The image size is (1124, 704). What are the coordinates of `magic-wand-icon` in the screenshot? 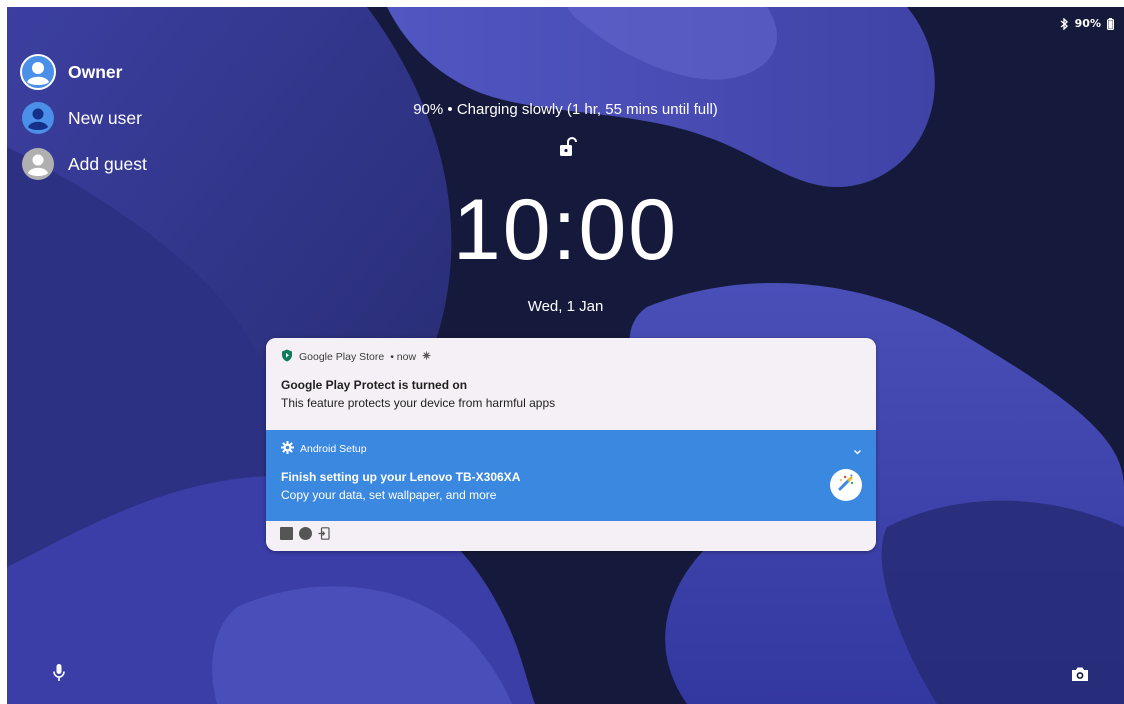 It's located at (846, 485).